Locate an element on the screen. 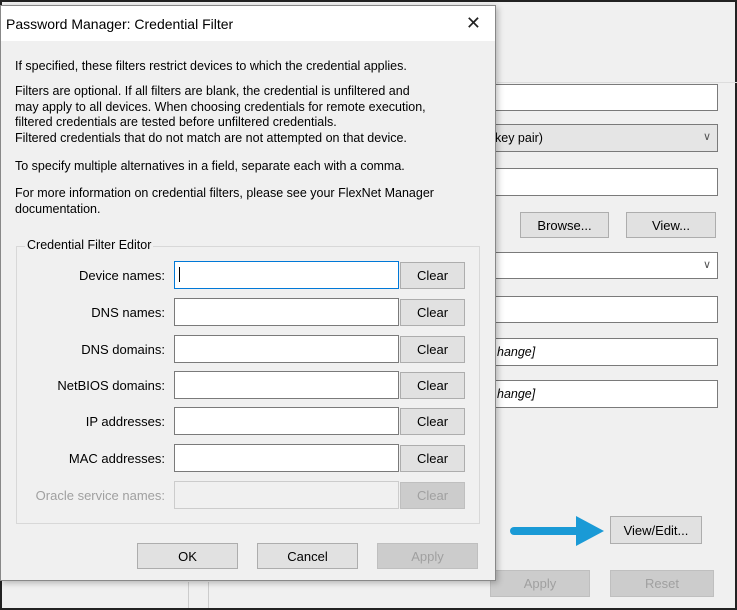 Image resolution: width=737 pixels, height=610 pixels. clear-netbios-domains-button: Clear is located at coordinates (432, 385).